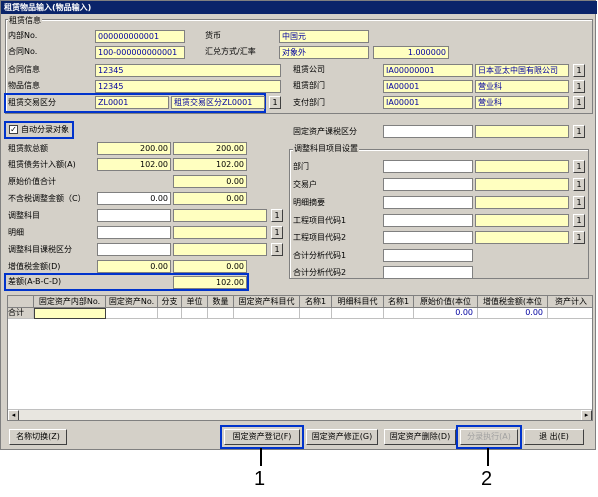 This screenshot has height=497, width=598. I want to click on internal-no-field: 000000000001, so click(140, 36).